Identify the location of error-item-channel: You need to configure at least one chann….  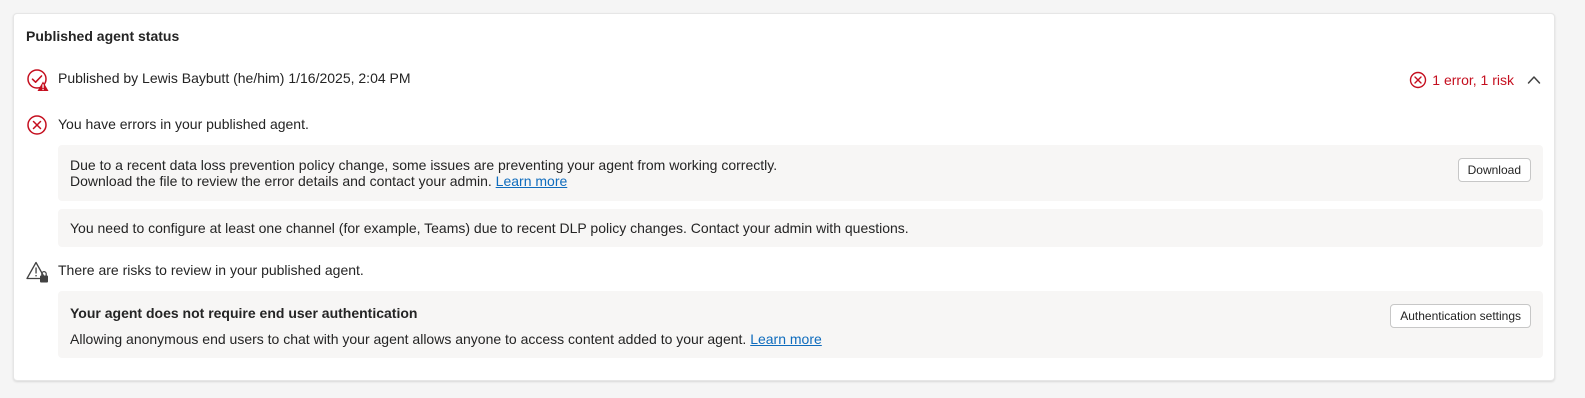
(800, 228).